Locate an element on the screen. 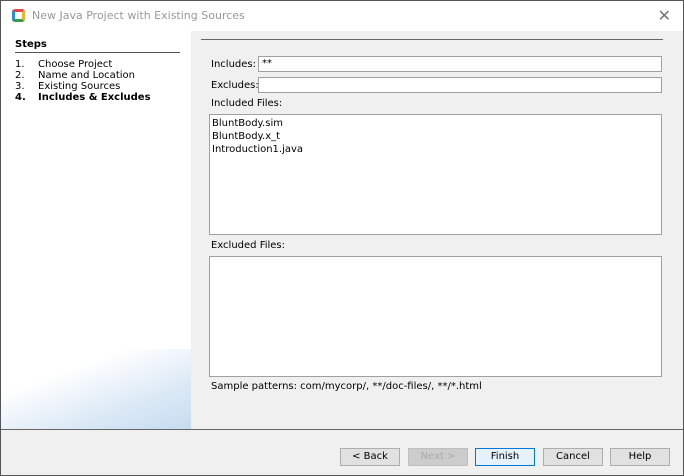  divider is located at coordinates (432, 39).